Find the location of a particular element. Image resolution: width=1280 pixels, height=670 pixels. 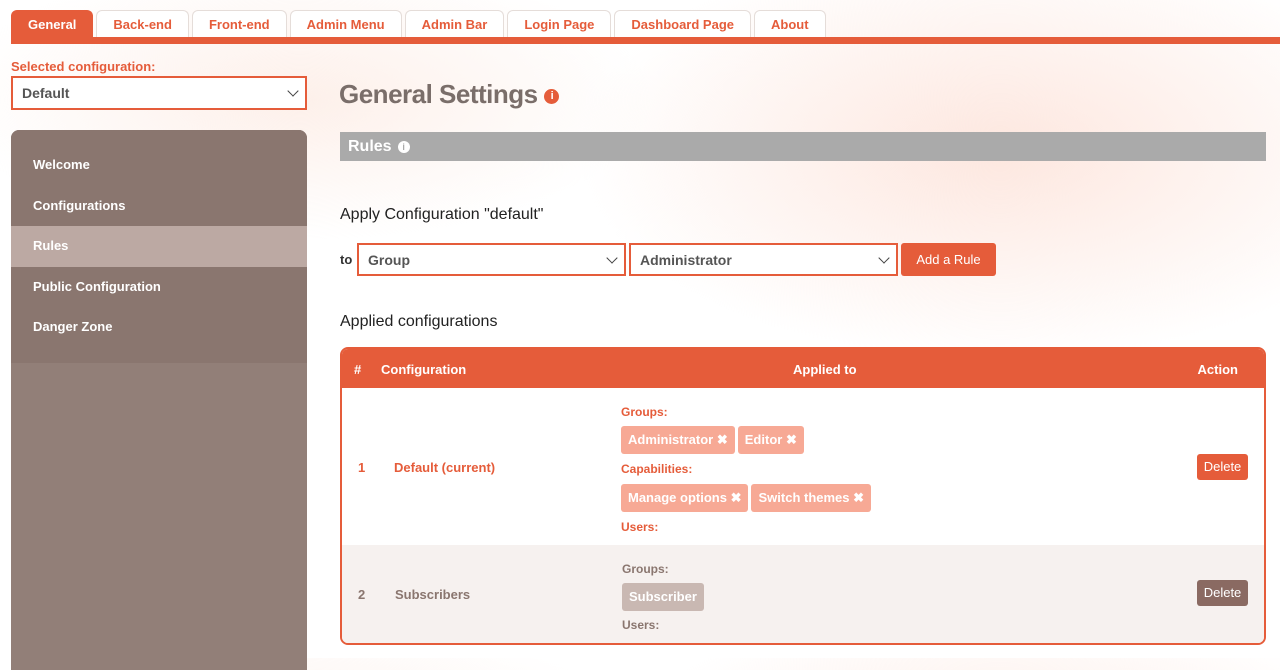

apply-title: Apply Configuration "default" is located at coordinates (442, 214).